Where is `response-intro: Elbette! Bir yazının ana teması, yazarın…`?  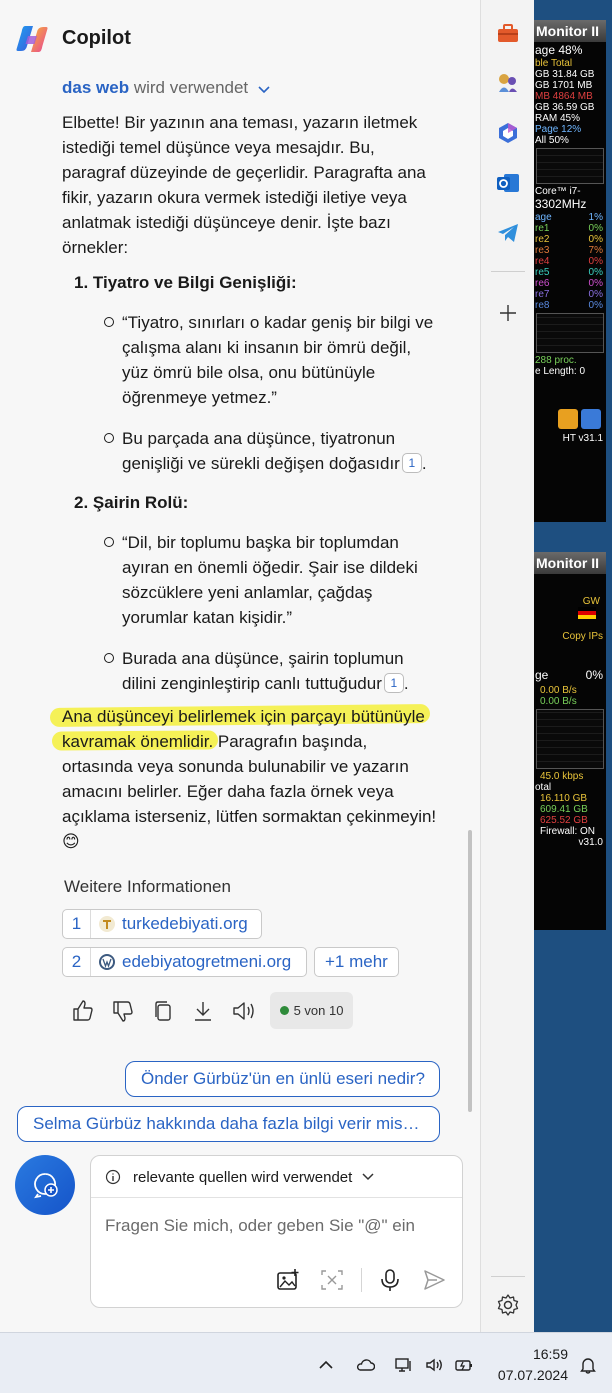 response-intro: Elbette! Bir yazının ana teması, yazarın… is located at coordinates (244, 185).